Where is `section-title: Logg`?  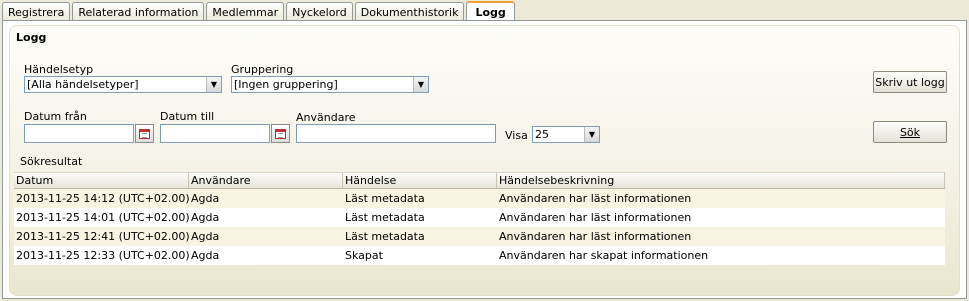 section-title: Logg is located at coordinates (31, 37).